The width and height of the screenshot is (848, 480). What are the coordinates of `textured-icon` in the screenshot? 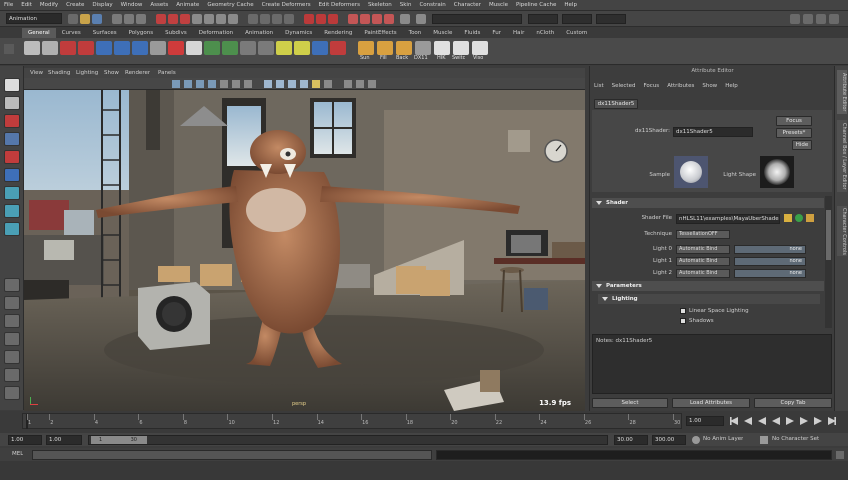 It's located at (304, 84).